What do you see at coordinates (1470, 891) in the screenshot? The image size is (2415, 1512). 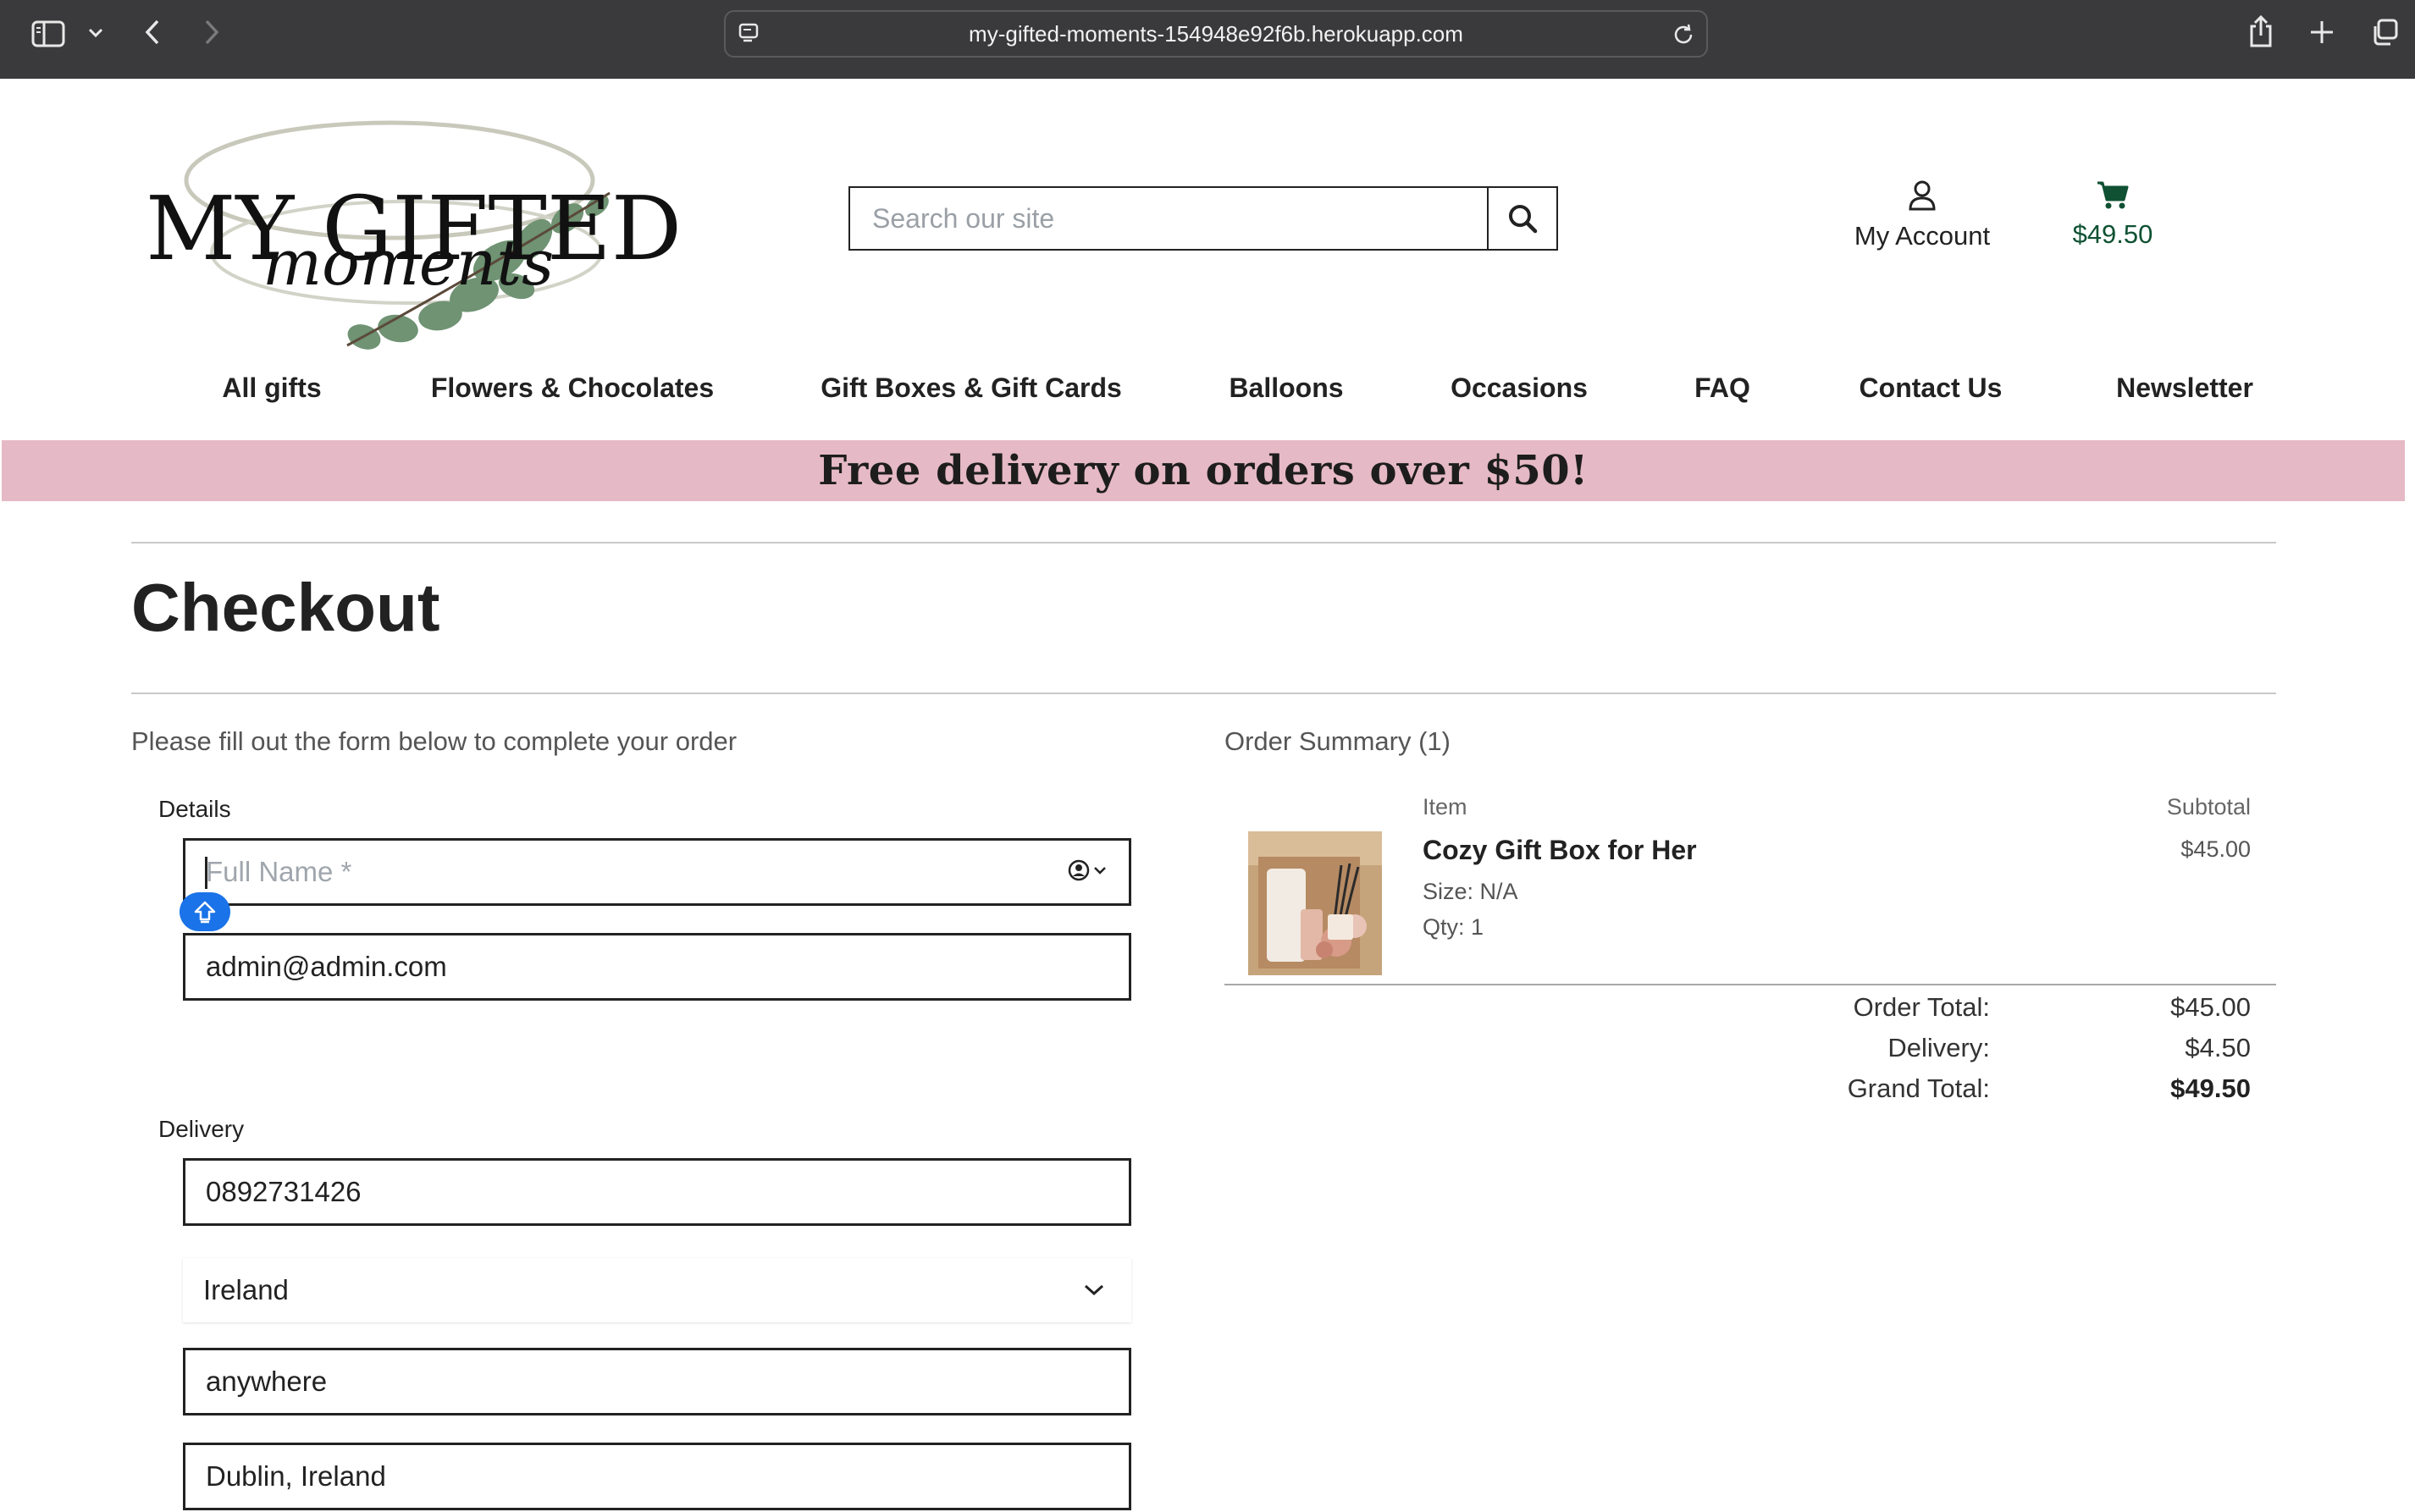 I see `product-size: Size: N/A` at bounding box center [1470, 891].